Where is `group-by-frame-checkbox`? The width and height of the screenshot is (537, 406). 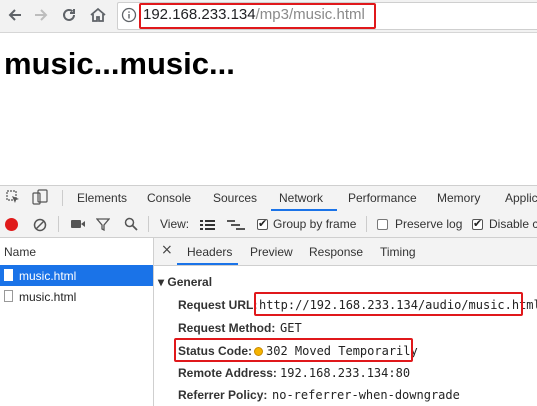
group-by-frame-checkbox is located at coordinates (262, 223).